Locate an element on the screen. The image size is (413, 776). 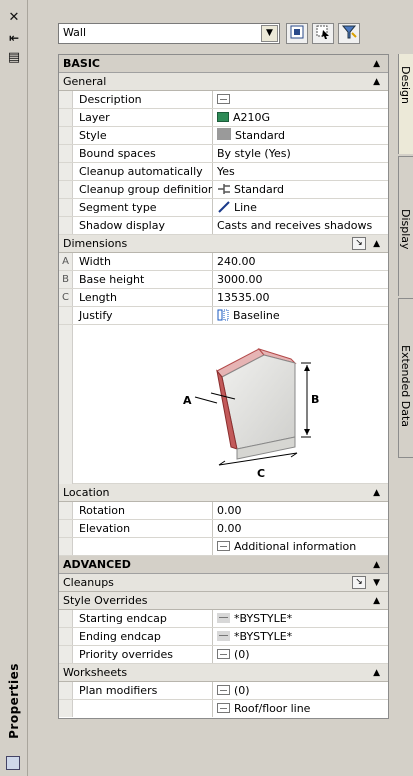
property-row-plan-modifiers: Plan modifiers (0) is located at coordinates (223, 691).